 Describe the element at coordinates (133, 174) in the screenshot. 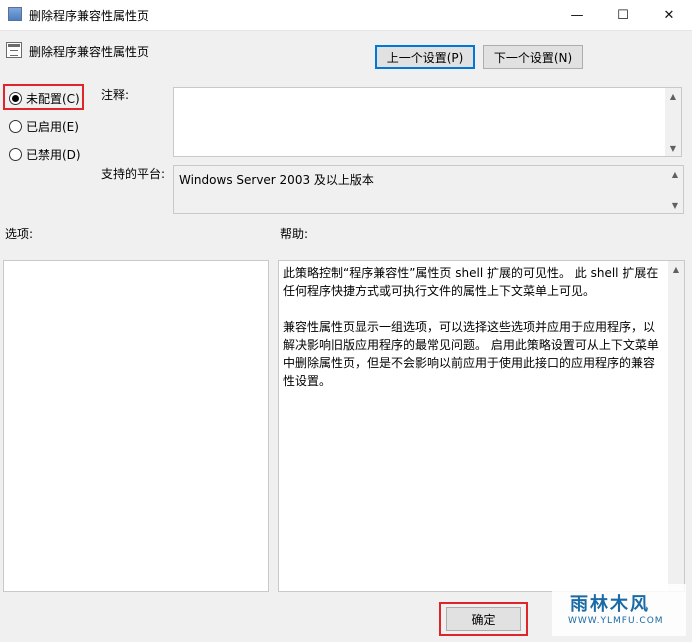

I see `platform-label: 支持的平台:` at that location.